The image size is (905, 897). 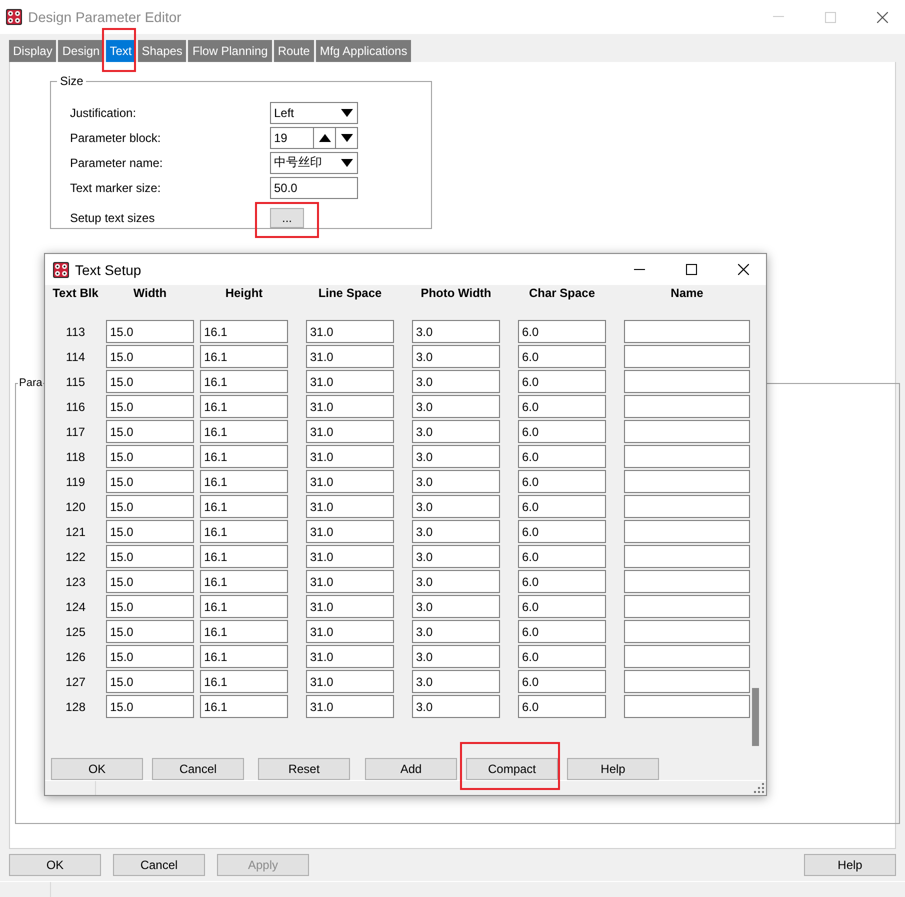 I want to click on dialog-button: Help, so click(x=850, y=865).